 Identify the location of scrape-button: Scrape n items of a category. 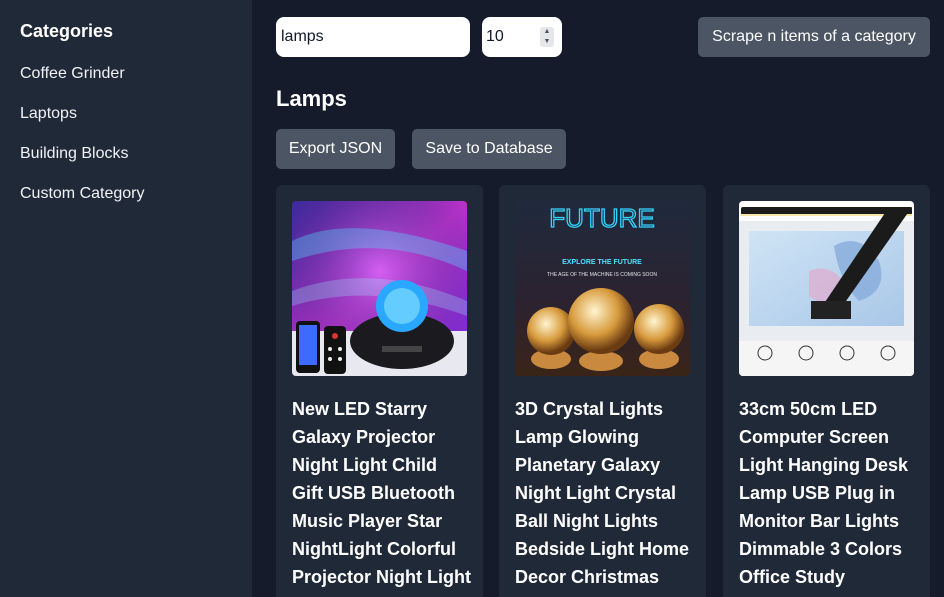
(814, 37).